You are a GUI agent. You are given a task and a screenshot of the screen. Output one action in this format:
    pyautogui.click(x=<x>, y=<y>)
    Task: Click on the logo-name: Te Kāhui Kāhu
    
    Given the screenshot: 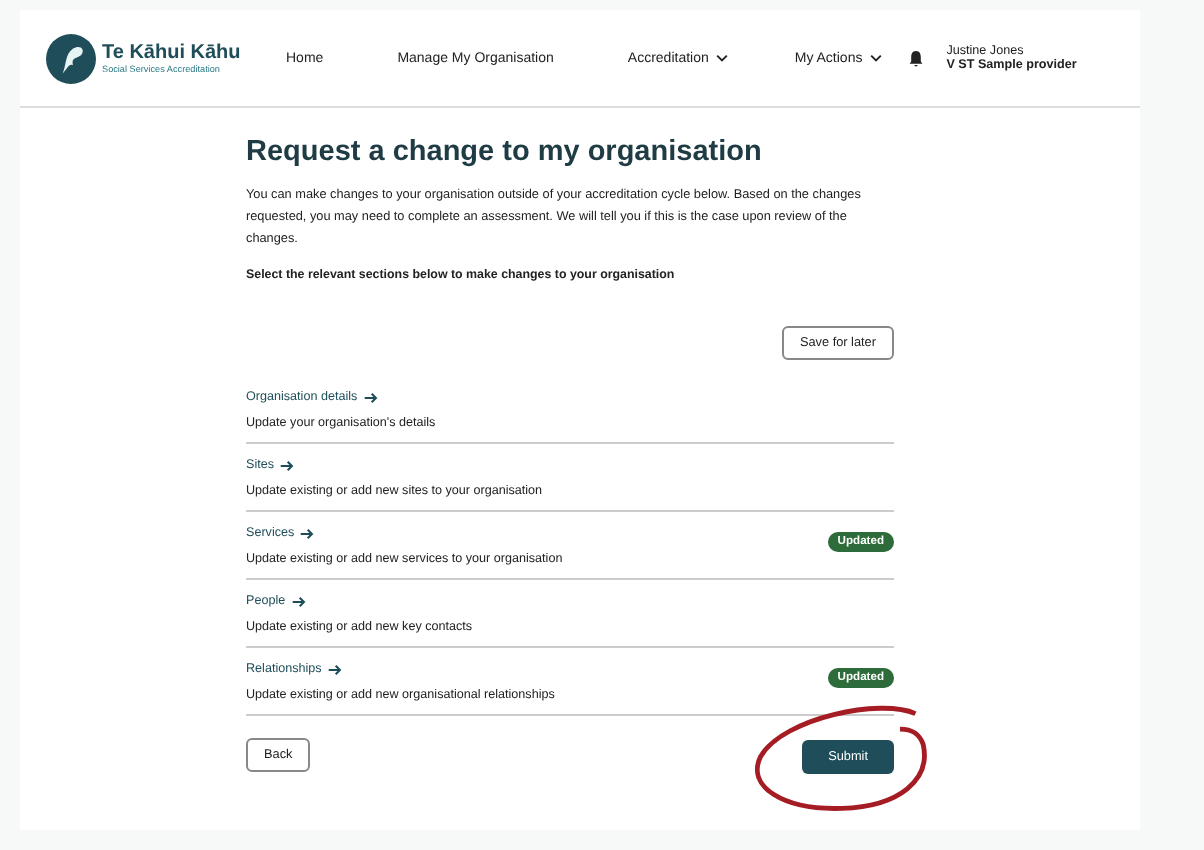 What is the action you would take?
    pyautogui.click(x=171, y=53)
    